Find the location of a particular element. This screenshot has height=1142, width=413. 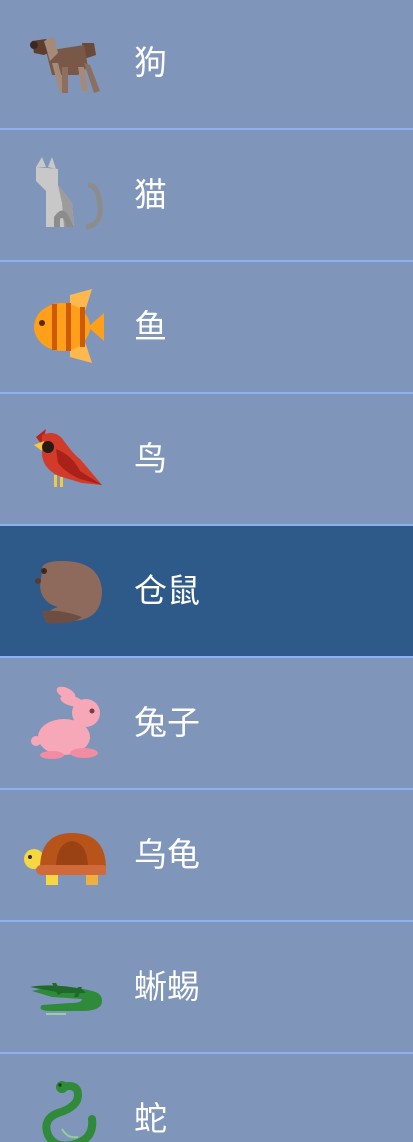

list-item-turtle: 乌龟 is located at coordinates (206, 856).